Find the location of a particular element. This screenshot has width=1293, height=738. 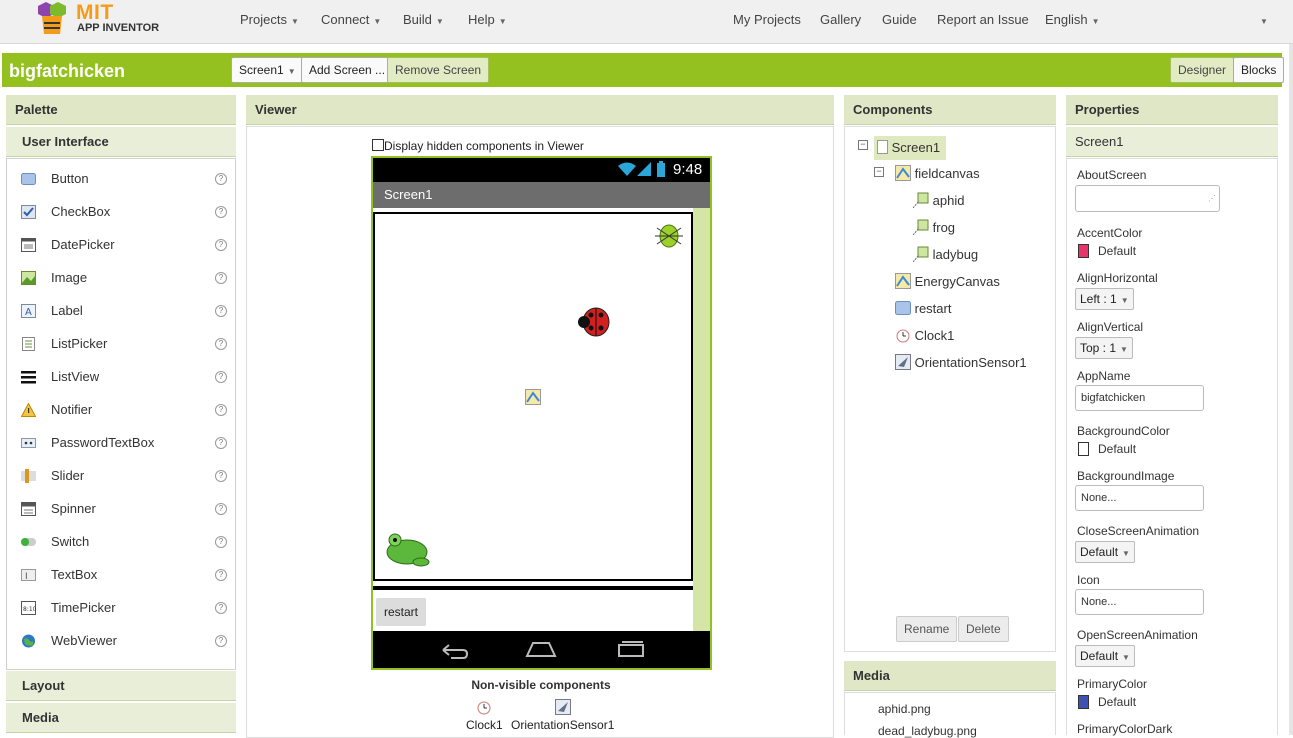

tree-item-ladybug: ladybug is located at coordinates (945, 257).